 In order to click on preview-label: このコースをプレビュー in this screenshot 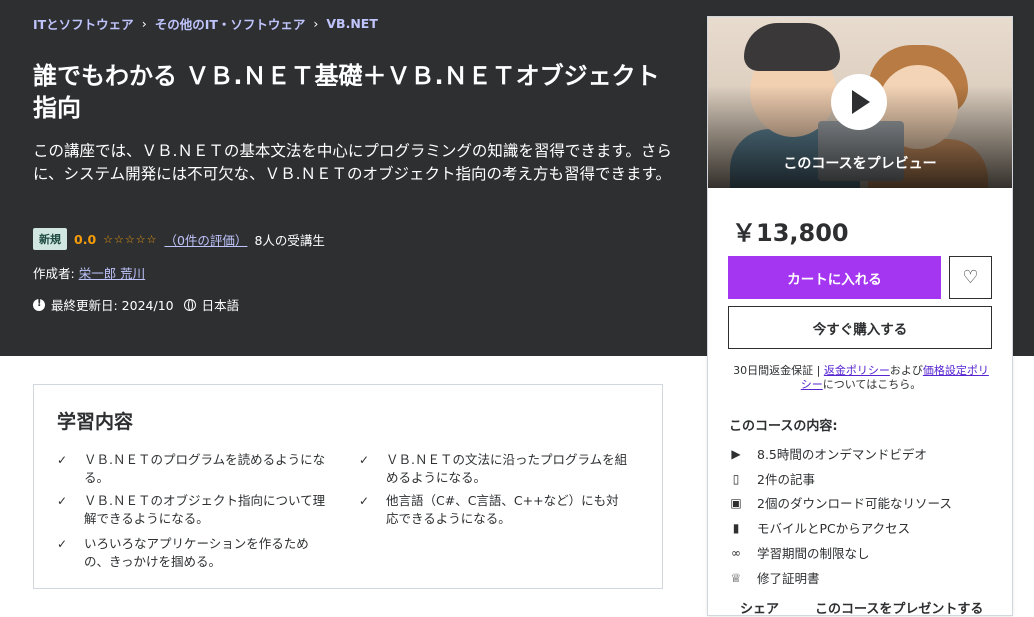, I will do `click(860, 164)`.